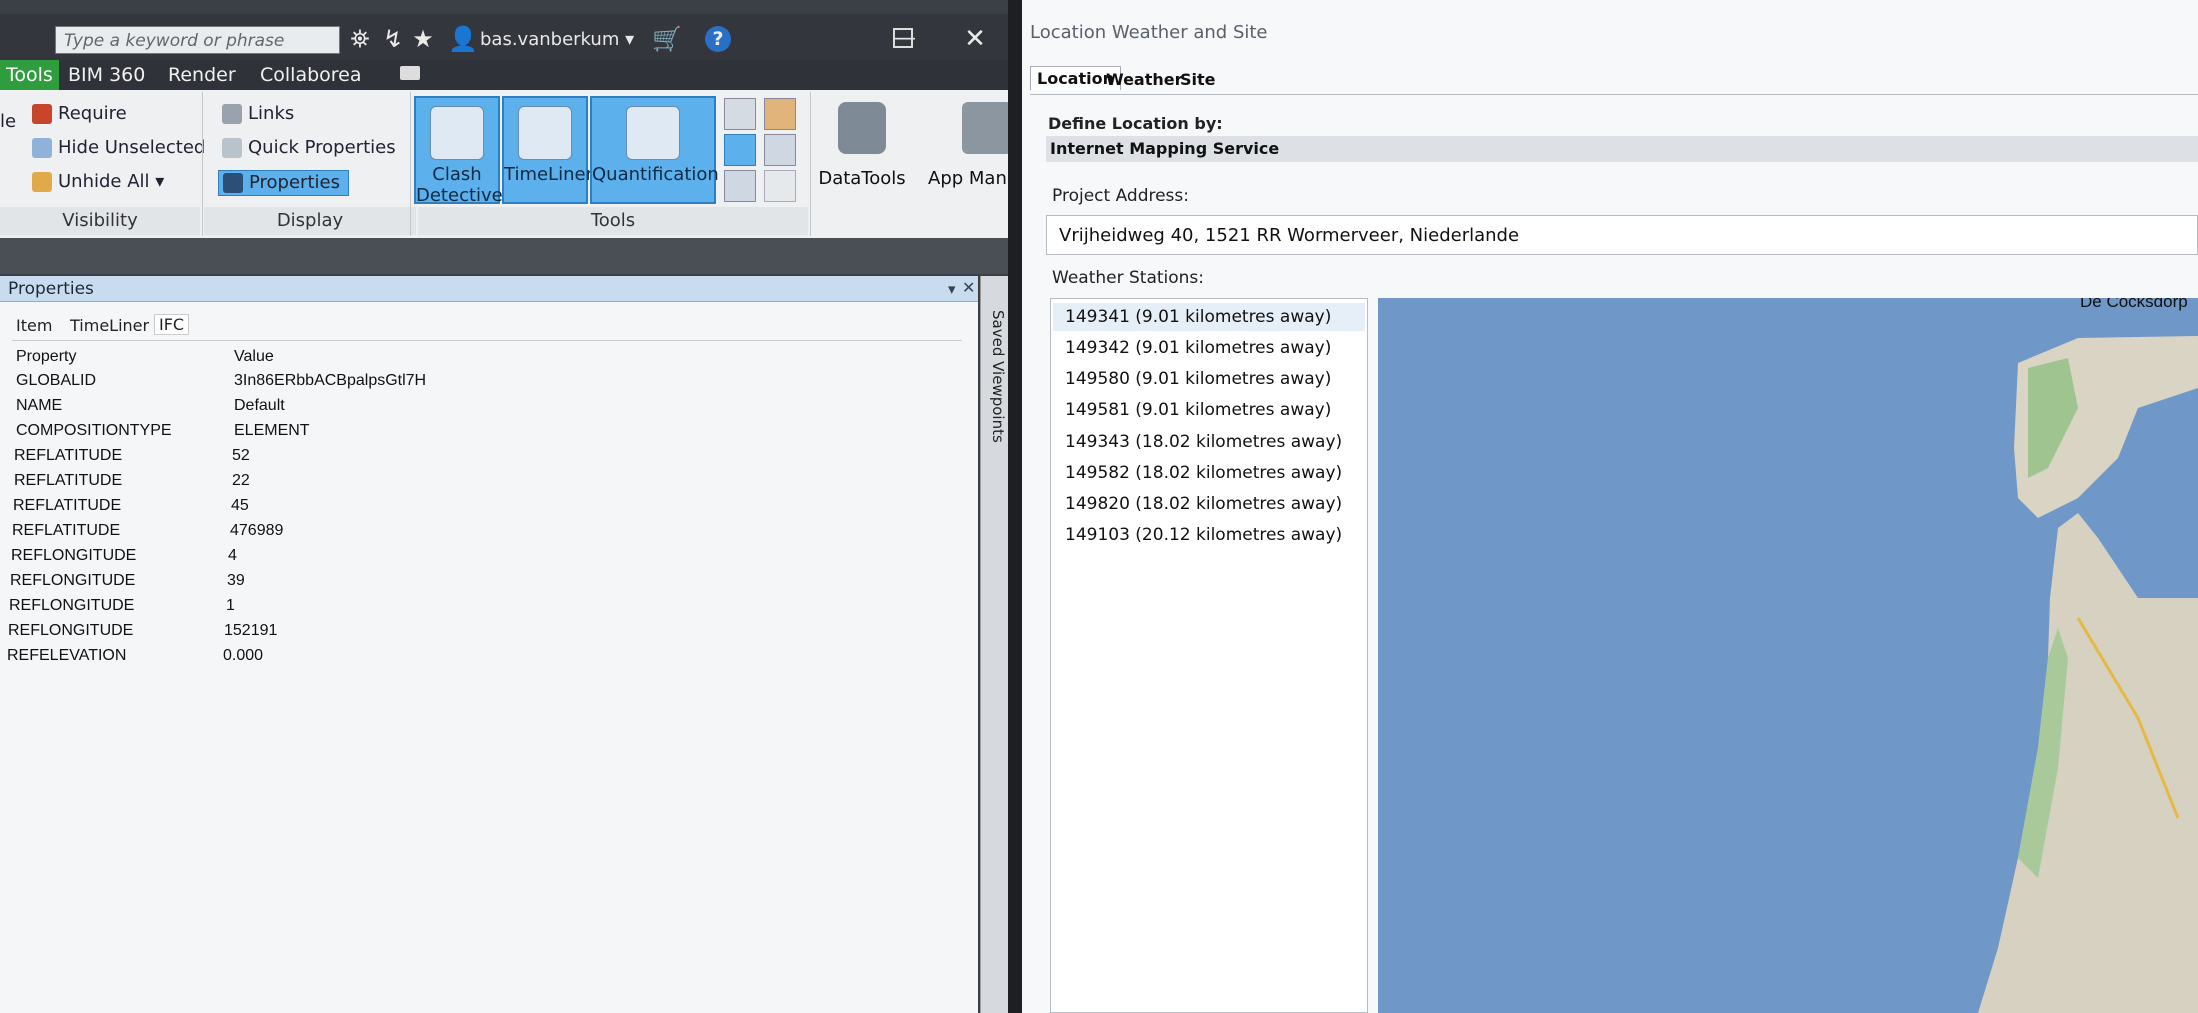 The image size is (2198, 1013). Describe the element at coordinates (1614, 94) in the screenshot. I see `divider` at that location.